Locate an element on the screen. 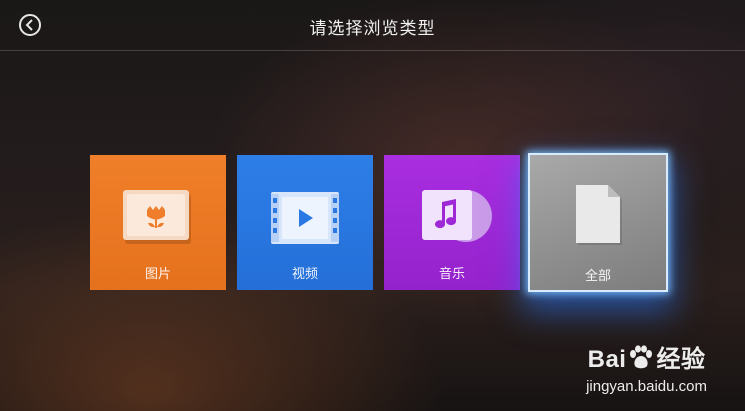 This screenshot has width=745, height=411. tile-all: 全部 is located at coordinates (598, 222).